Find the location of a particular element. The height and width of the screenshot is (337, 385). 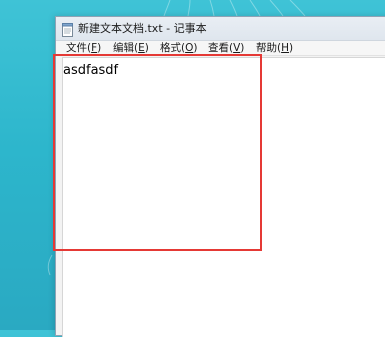

notepad-icon is located at coordinates (67, 29).